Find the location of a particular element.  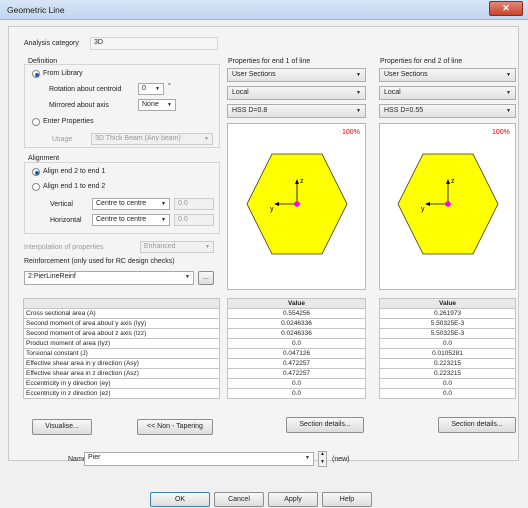

name-combo: Pier ▼ is located at coordinates (199, 459).